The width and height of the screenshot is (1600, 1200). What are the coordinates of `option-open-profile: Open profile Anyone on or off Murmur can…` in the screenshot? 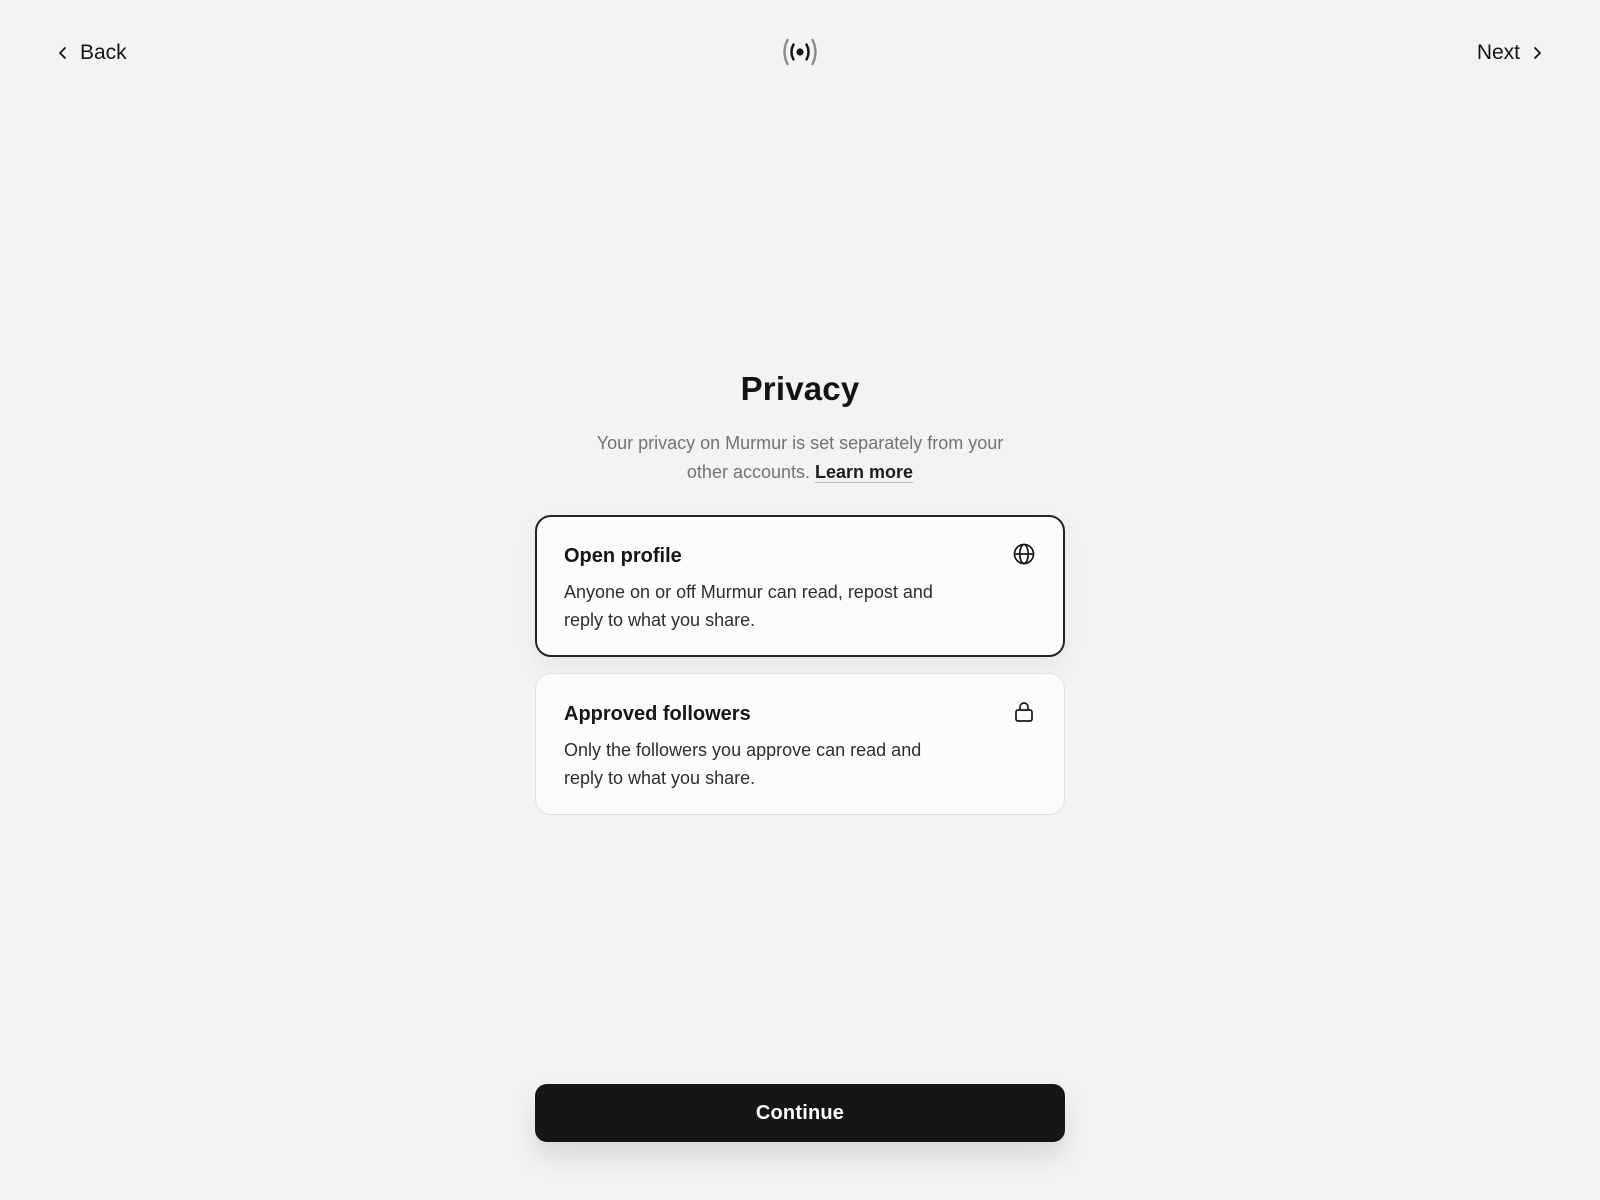 It's located at (800, 586).